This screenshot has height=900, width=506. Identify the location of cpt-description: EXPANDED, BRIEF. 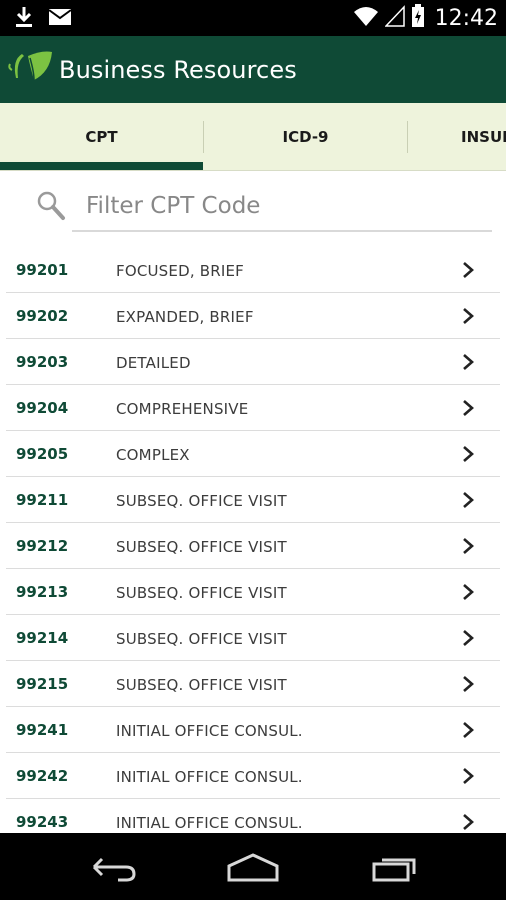
(185, 317).